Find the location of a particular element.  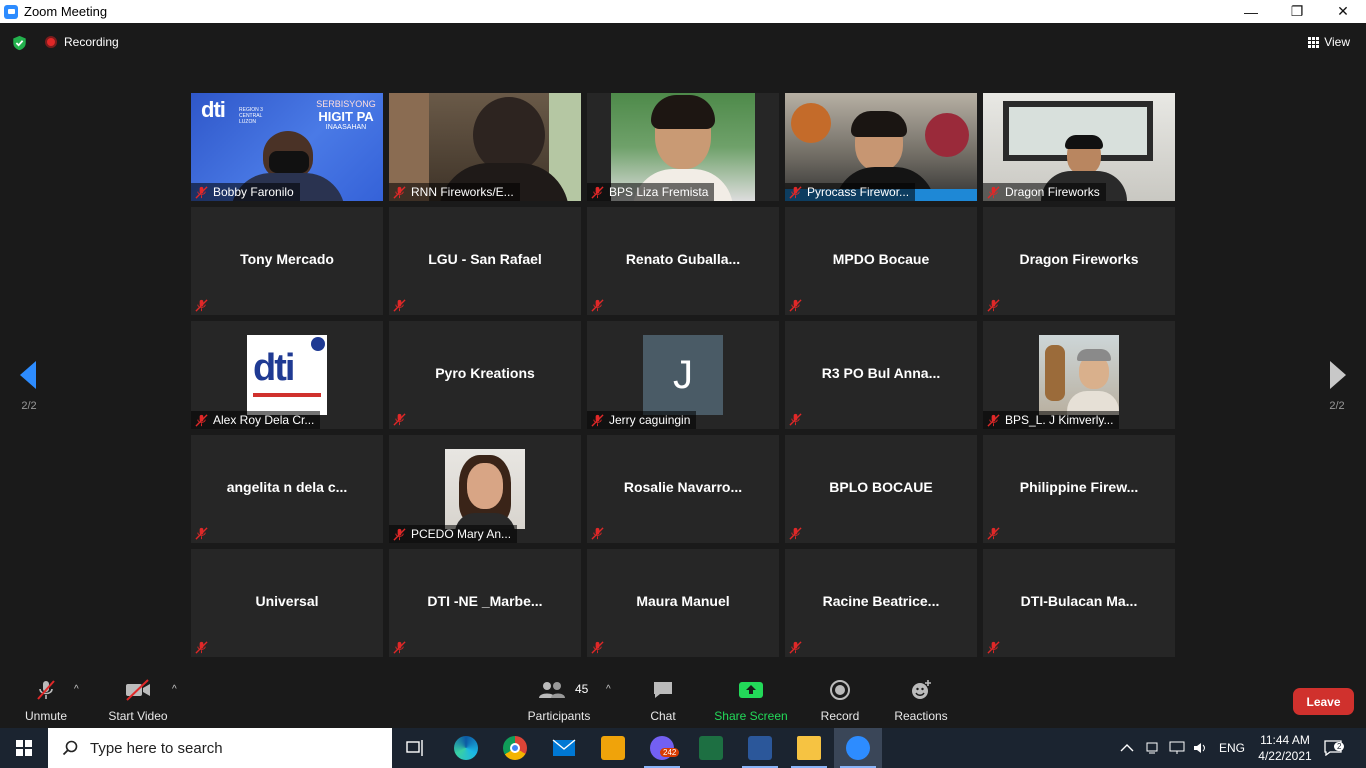

participant-tile: BPLO BOCAUE is located at coordinates (881, 489).